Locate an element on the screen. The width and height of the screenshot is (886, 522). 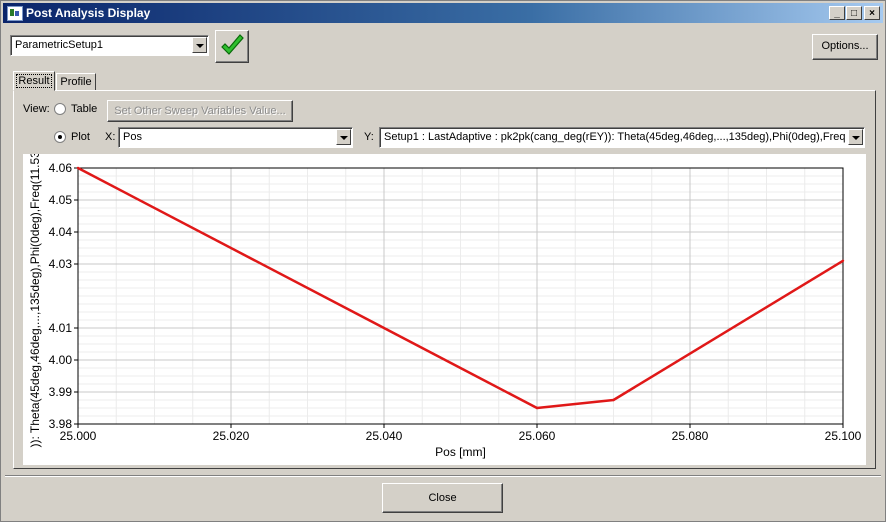
minimize-button: _ is located at coordinates (837, 13).